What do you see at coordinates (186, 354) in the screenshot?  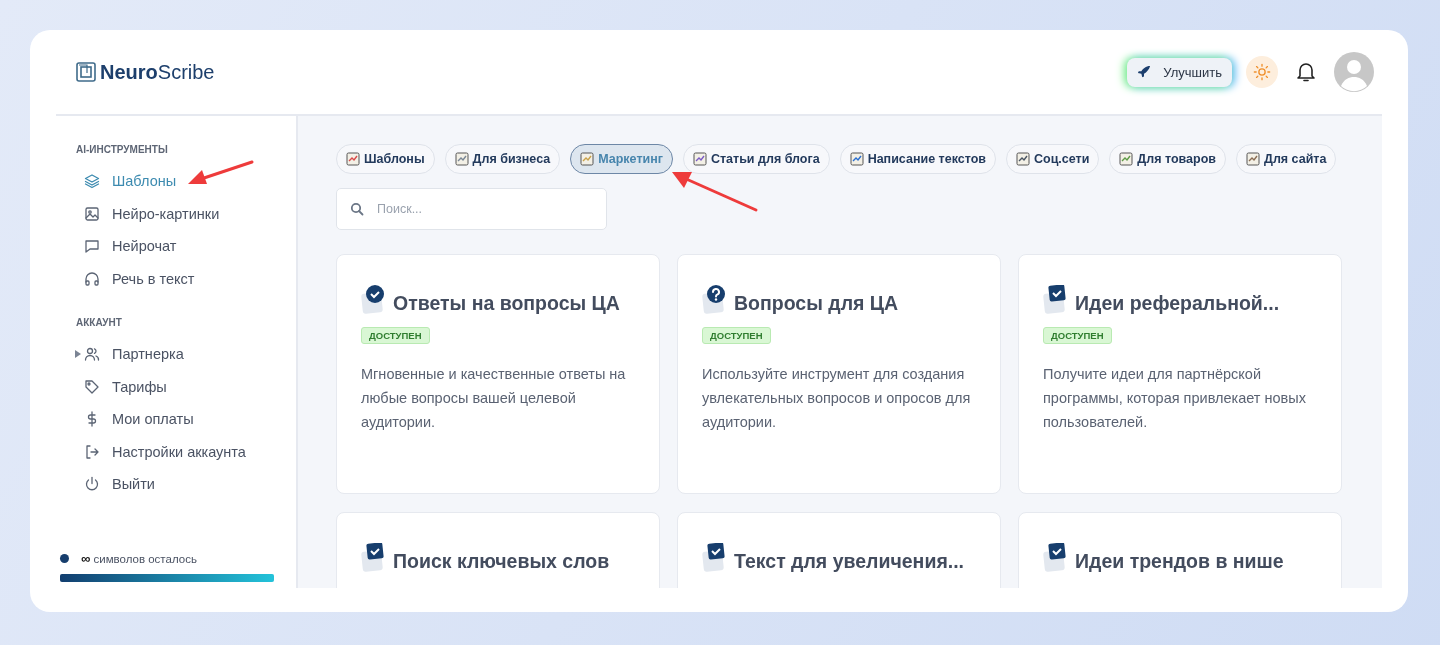 I see `sidebar-item: Партнерка` at bounding box center [186, 354].